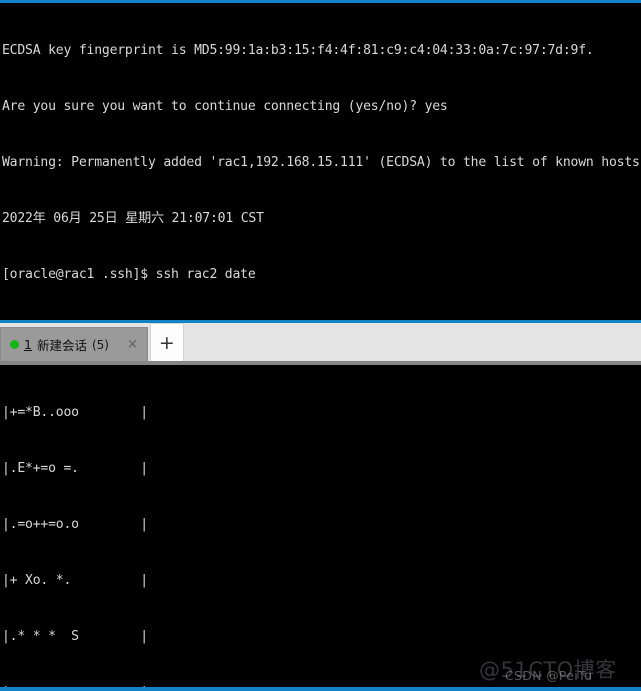  Describe the element at coordinates (132, 344) in the screenshot. I see `close-icon: ×` at that location.